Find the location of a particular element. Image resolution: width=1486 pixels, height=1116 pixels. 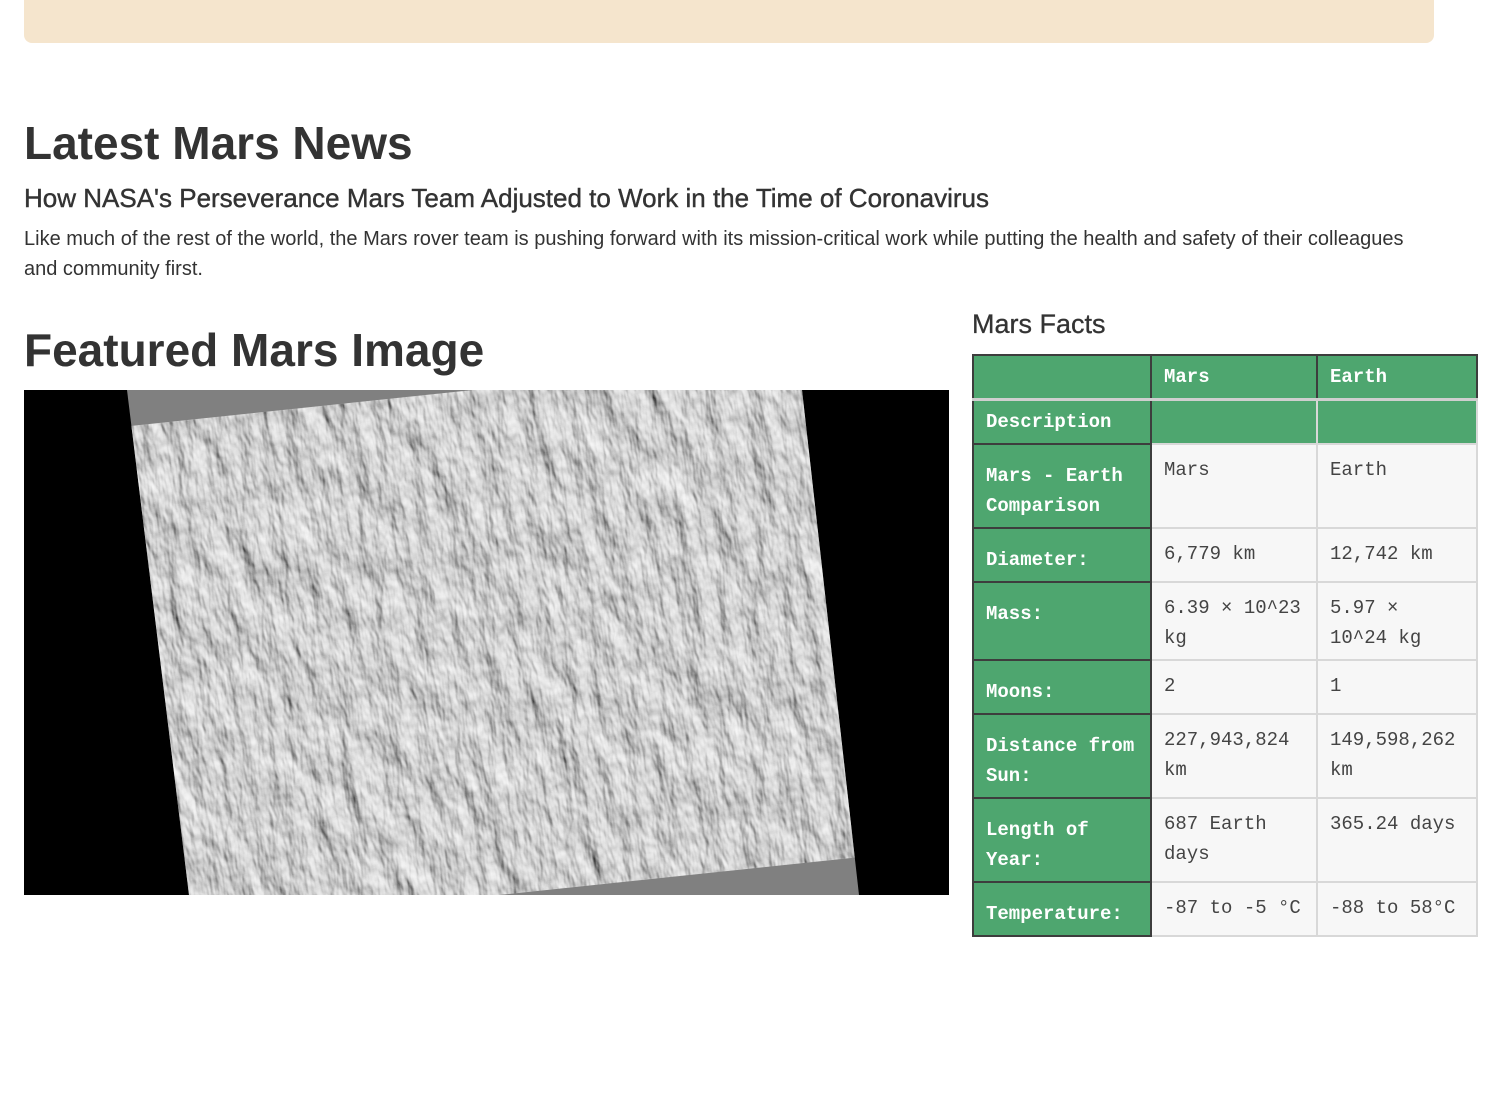

earth-value: Earth is located at coordinates (1397, 486).